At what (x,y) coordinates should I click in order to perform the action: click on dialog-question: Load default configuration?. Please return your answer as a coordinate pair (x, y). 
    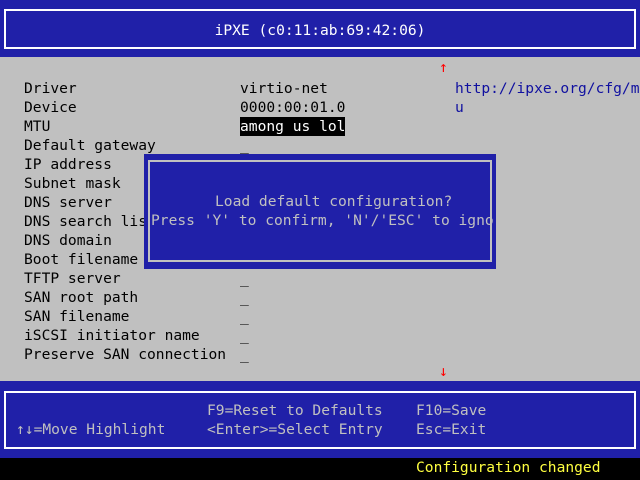
    Looking at the image, I should click on (334, 201).